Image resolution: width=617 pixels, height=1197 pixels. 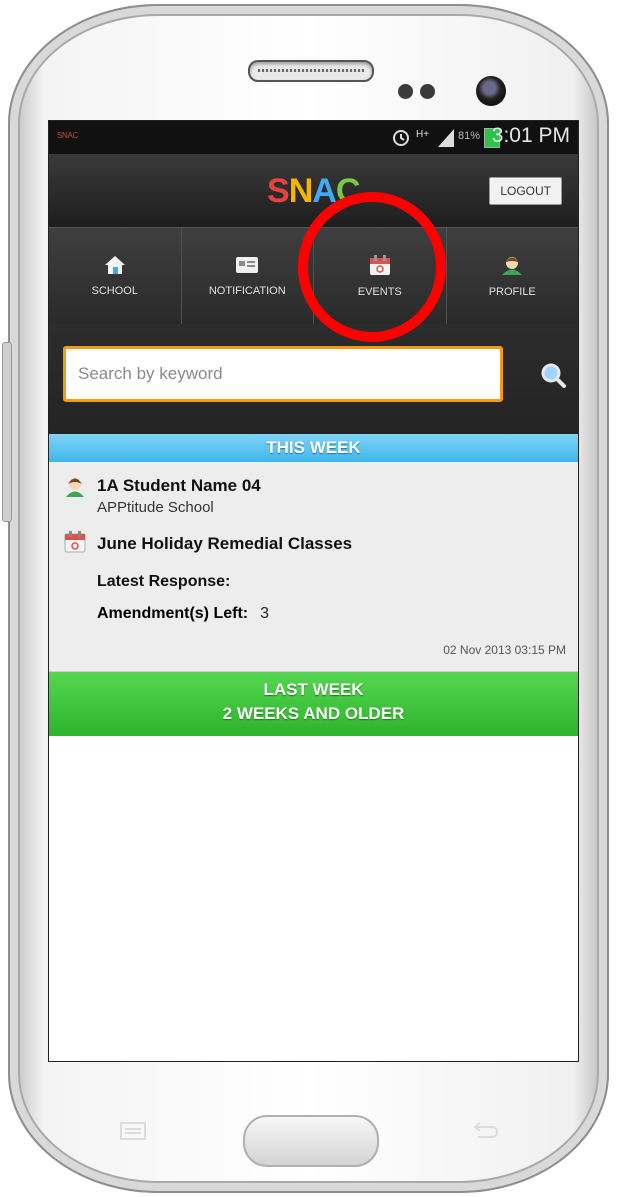 I want to click on alarm-signal-icons: H+, so click(x=426, y=139).